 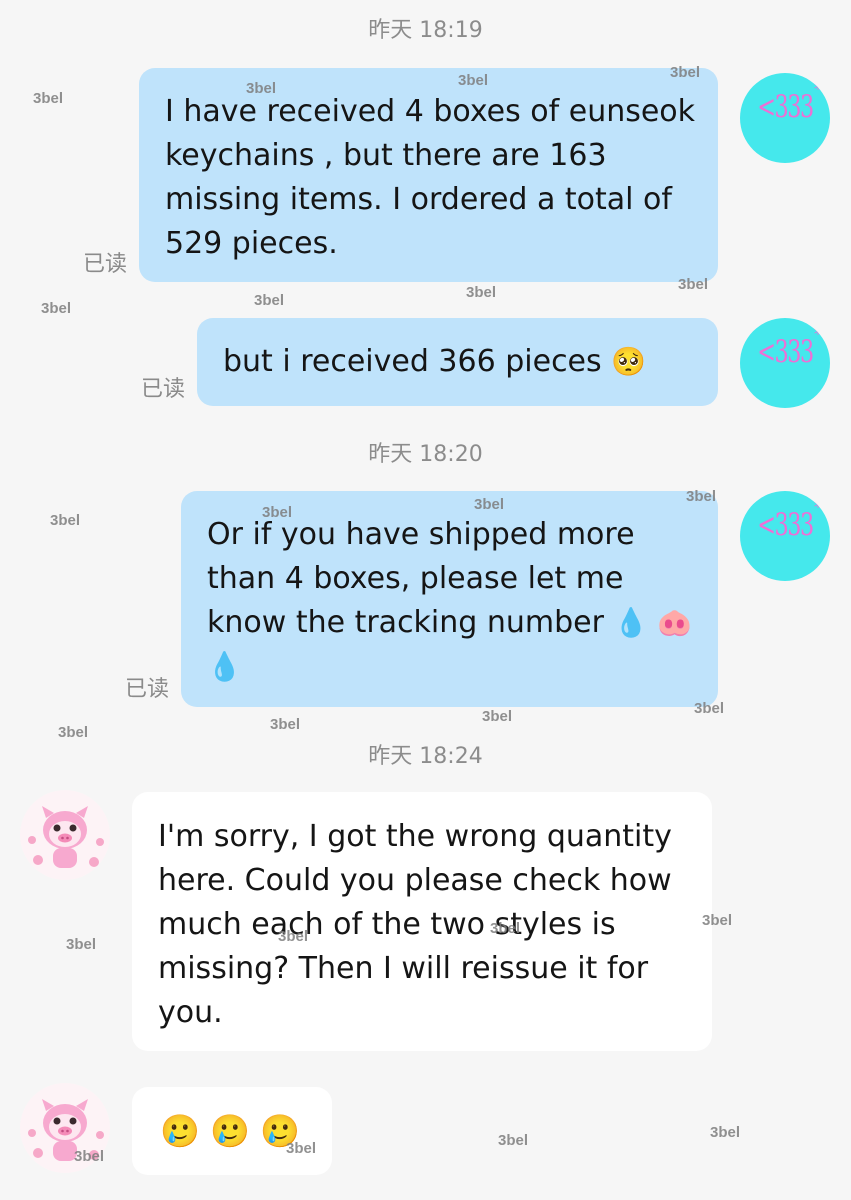 I want to click on crying-smile-emoji: 🥲 🥲 🥲, so click(x=230, y=1131).